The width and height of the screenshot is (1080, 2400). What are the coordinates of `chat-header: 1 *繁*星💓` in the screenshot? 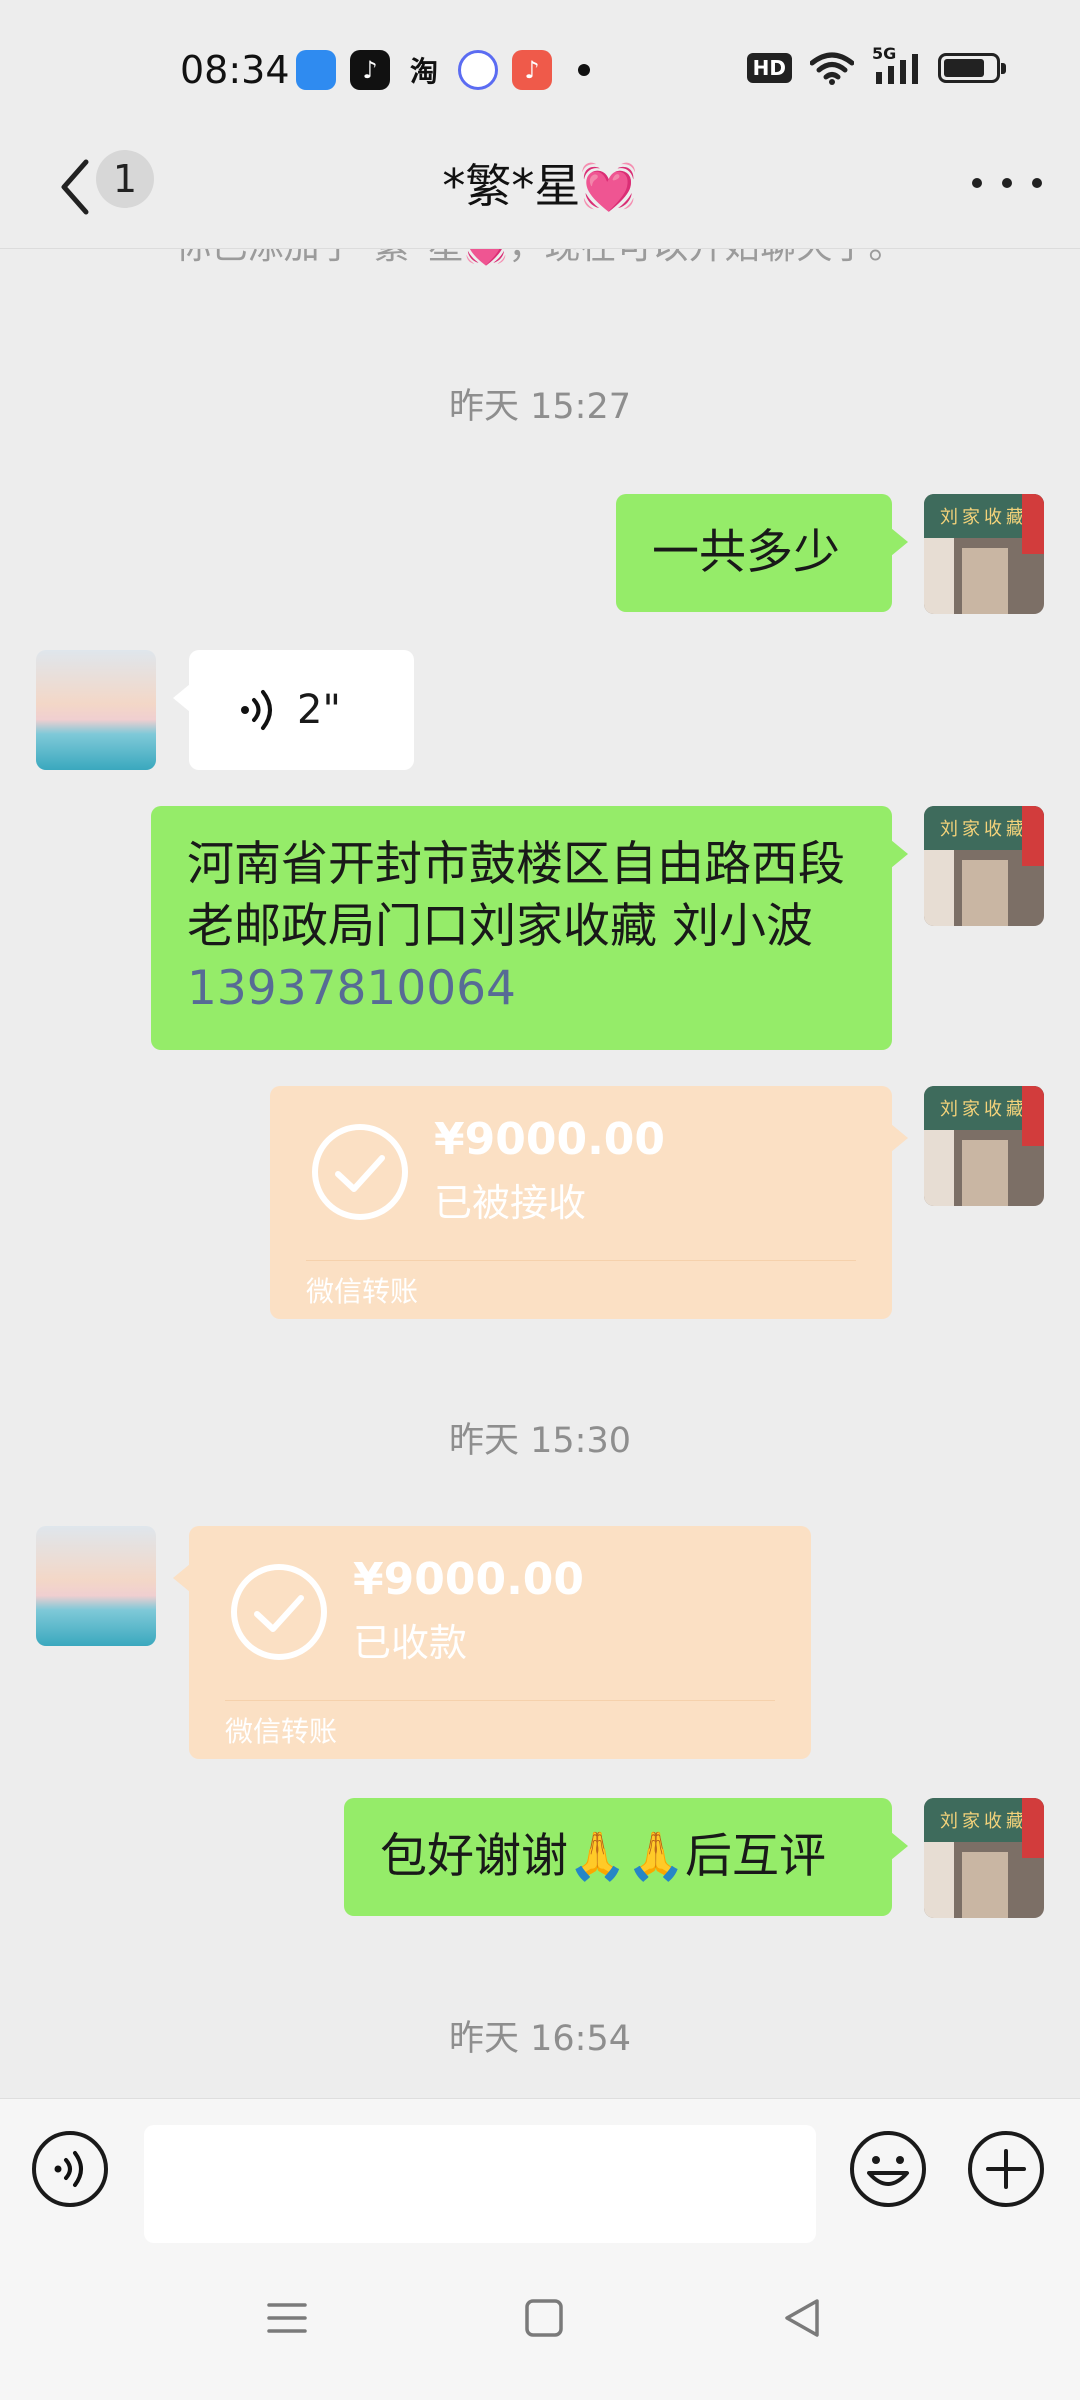 It's located at (540, 189).